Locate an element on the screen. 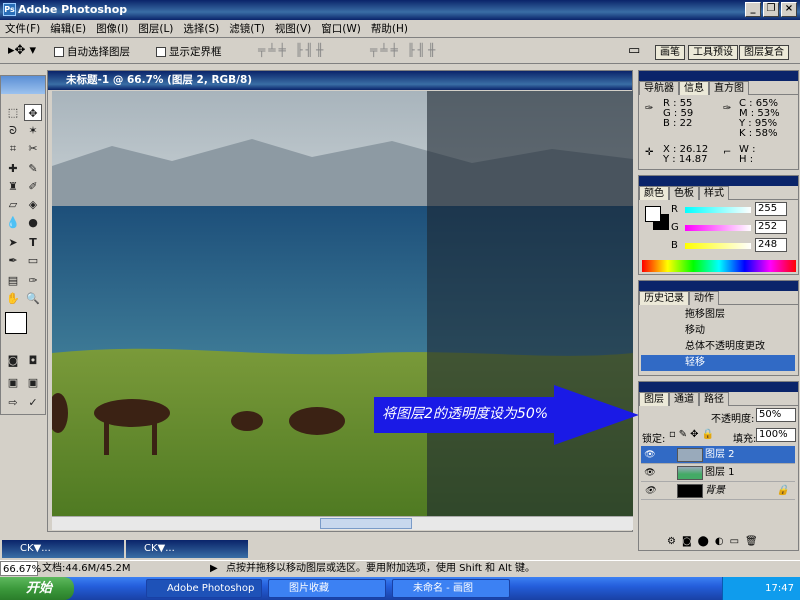  menu-layer: 图层(L) is located at coordinates (155, 29).